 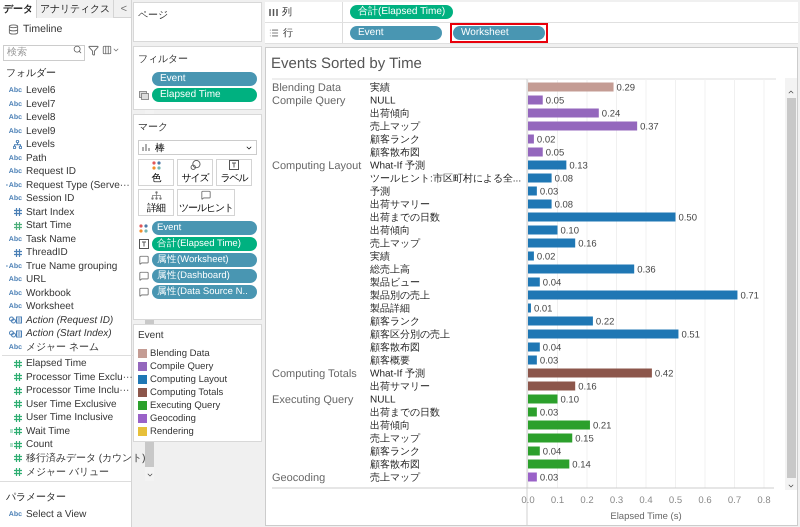 What do you see at coordinates (172, 431) in the screenshot?
I see `legend-label: Rendering` at bounding box center [172, 431].